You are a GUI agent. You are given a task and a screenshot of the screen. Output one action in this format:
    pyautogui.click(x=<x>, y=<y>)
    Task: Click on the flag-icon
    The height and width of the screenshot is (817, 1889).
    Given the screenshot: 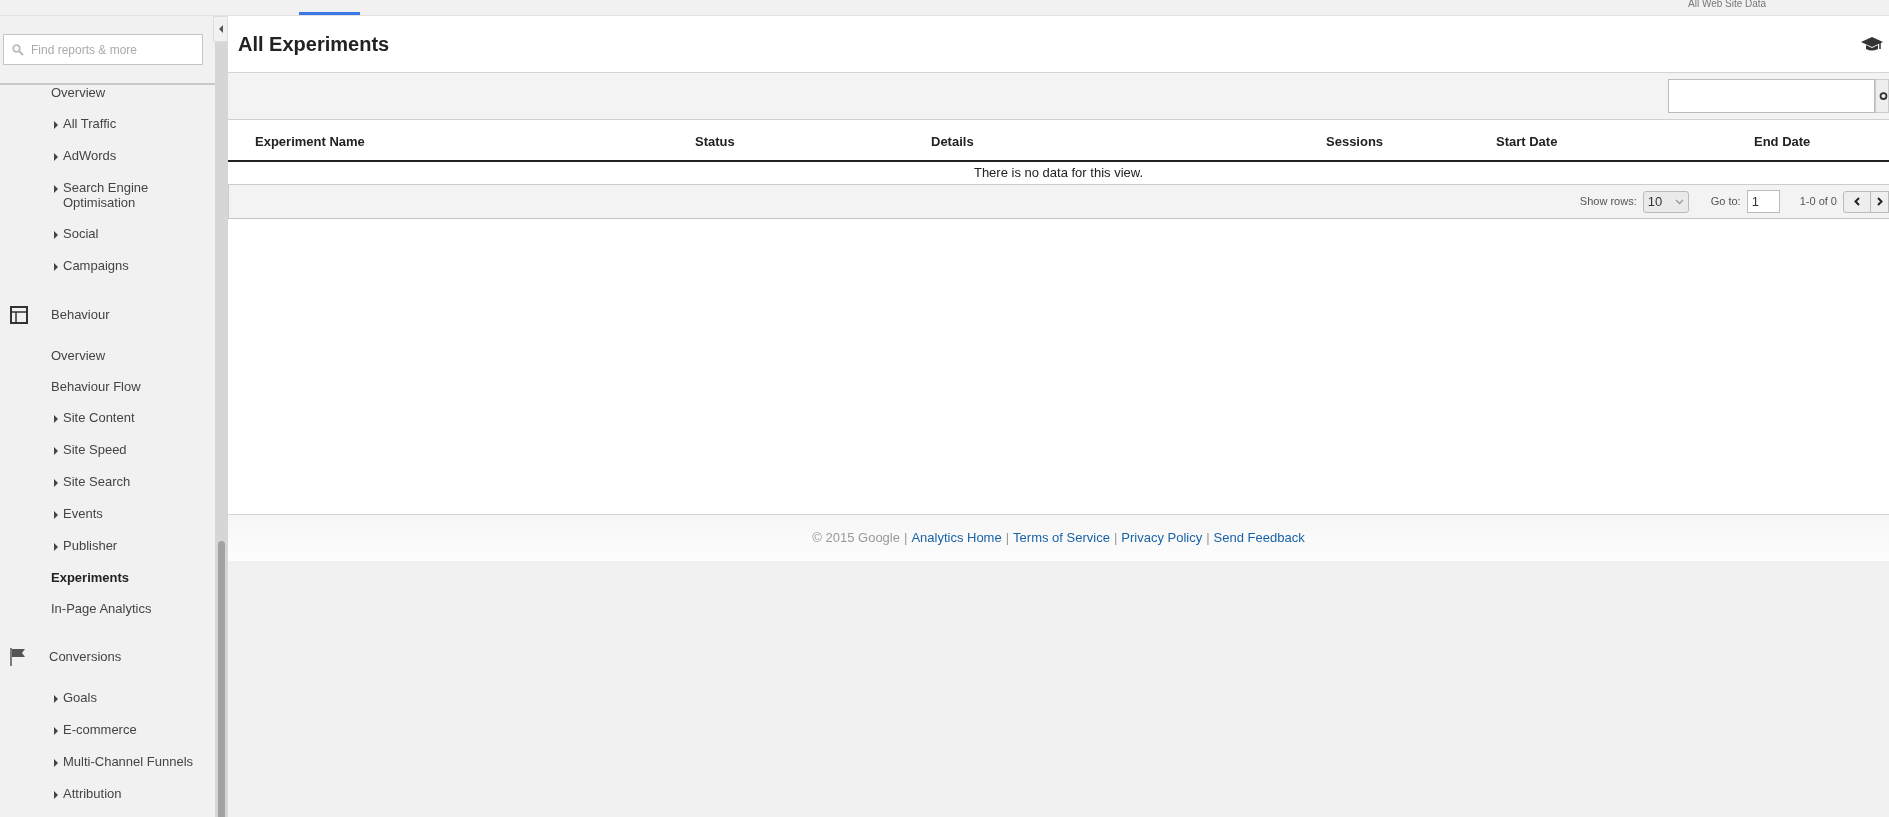 What is the action you would take?
    pyautogui.click(x=18, y=656)
    